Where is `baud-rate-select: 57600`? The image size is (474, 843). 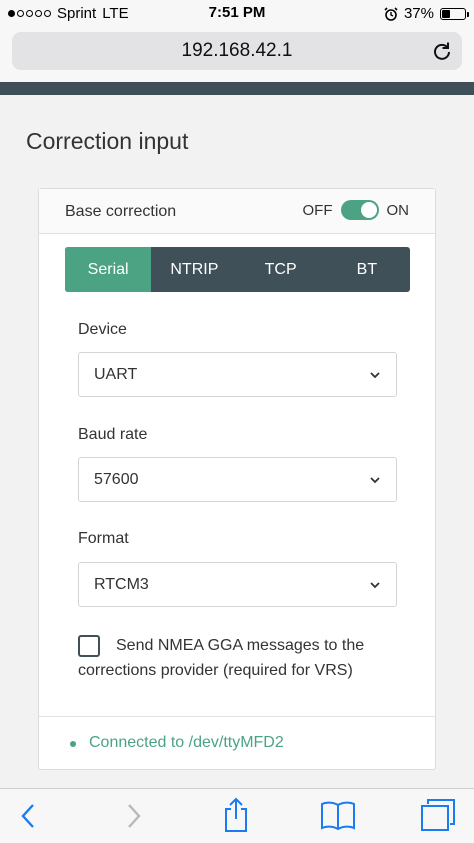 baud-rate-select: 57600 is located at coordinates (237, 479).